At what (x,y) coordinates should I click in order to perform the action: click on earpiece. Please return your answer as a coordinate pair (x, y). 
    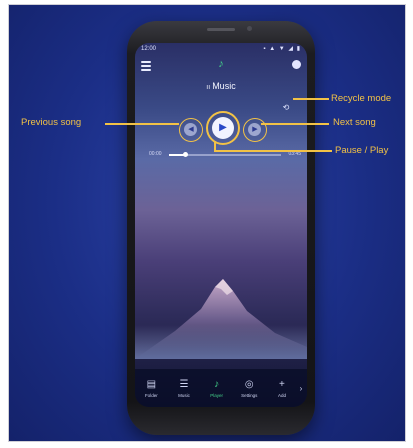
    Looking at the image, I should click on (221, 29).